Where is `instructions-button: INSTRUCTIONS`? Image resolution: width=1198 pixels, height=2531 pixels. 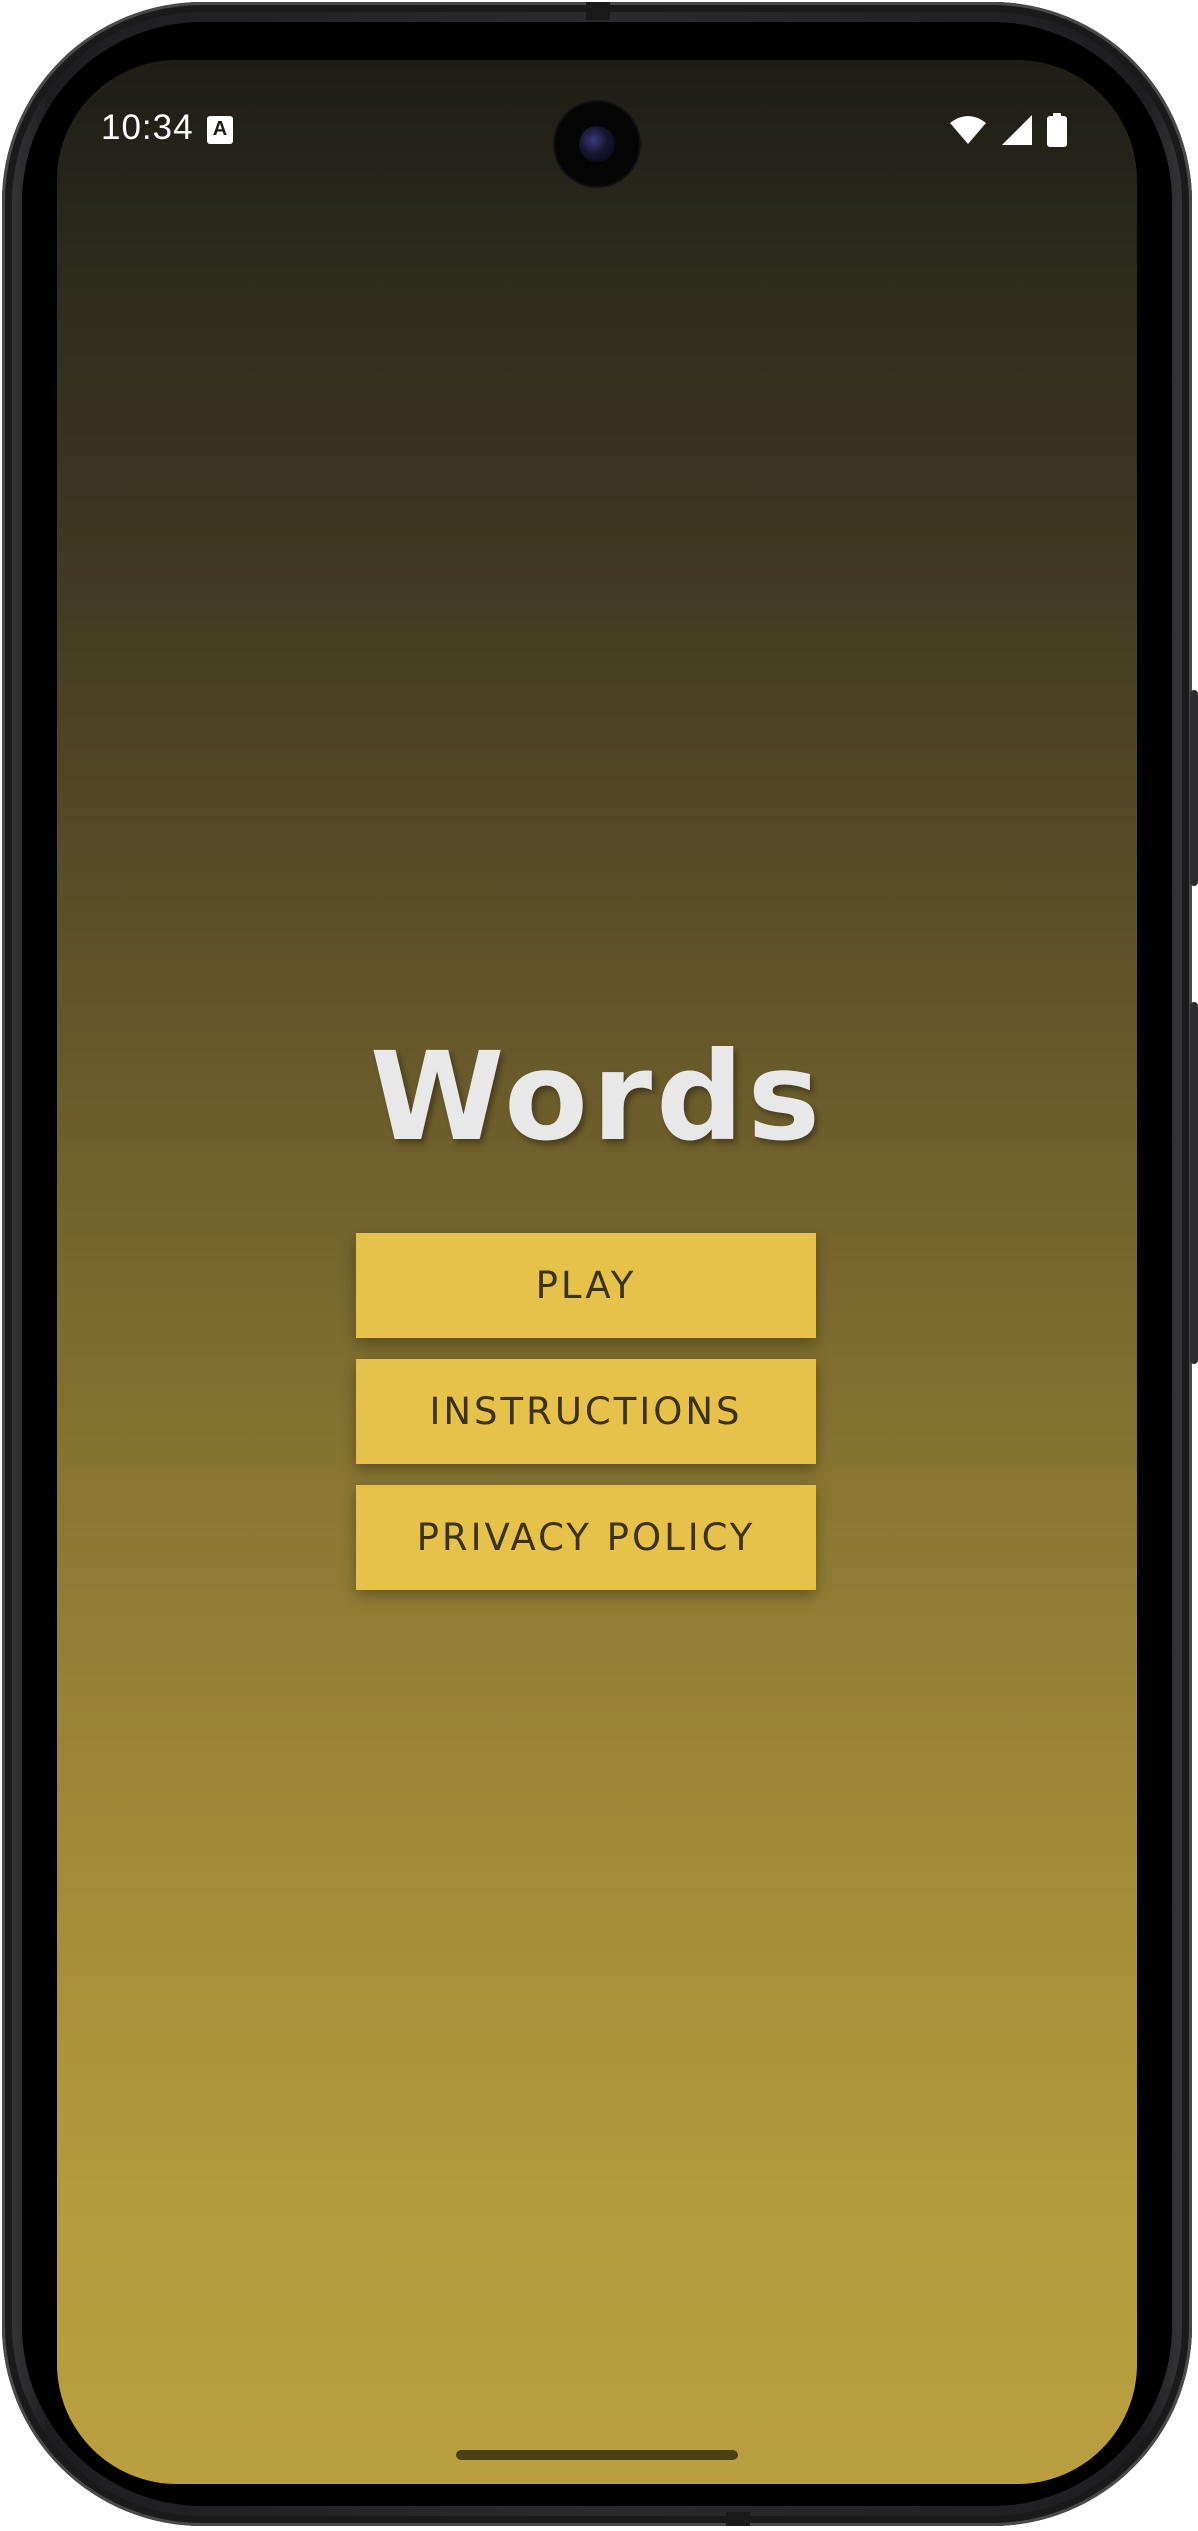
instructions-button: INSTRUCTIONS is located at coordinates (586, 1411).